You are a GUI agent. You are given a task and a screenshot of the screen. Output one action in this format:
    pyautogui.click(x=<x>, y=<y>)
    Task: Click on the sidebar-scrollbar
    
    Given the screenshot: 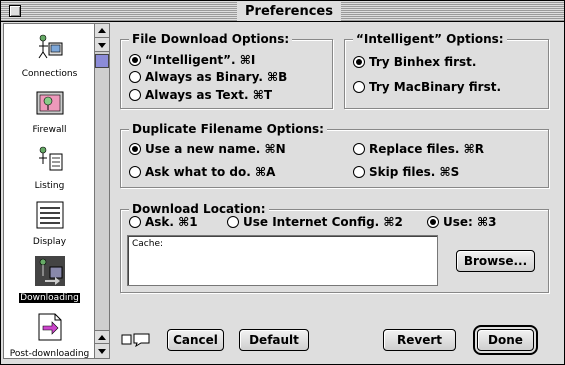 What is the action you would take?
    pyautogui.click(x=102, y=191)
    